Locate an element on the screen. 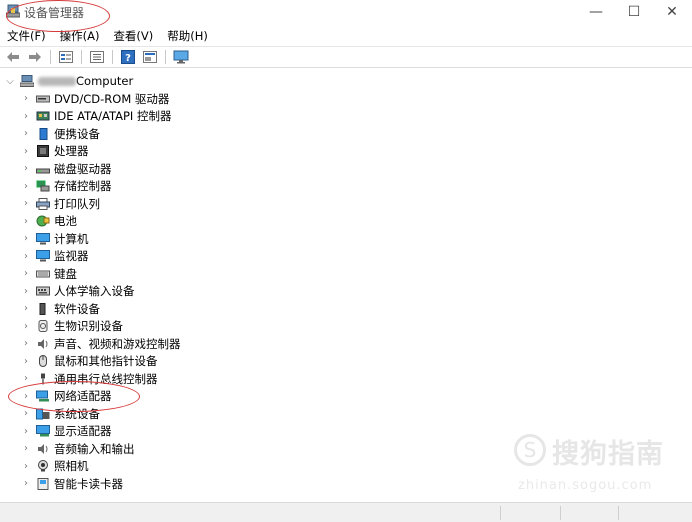  battery-icon is located at coordinates (43, 221).